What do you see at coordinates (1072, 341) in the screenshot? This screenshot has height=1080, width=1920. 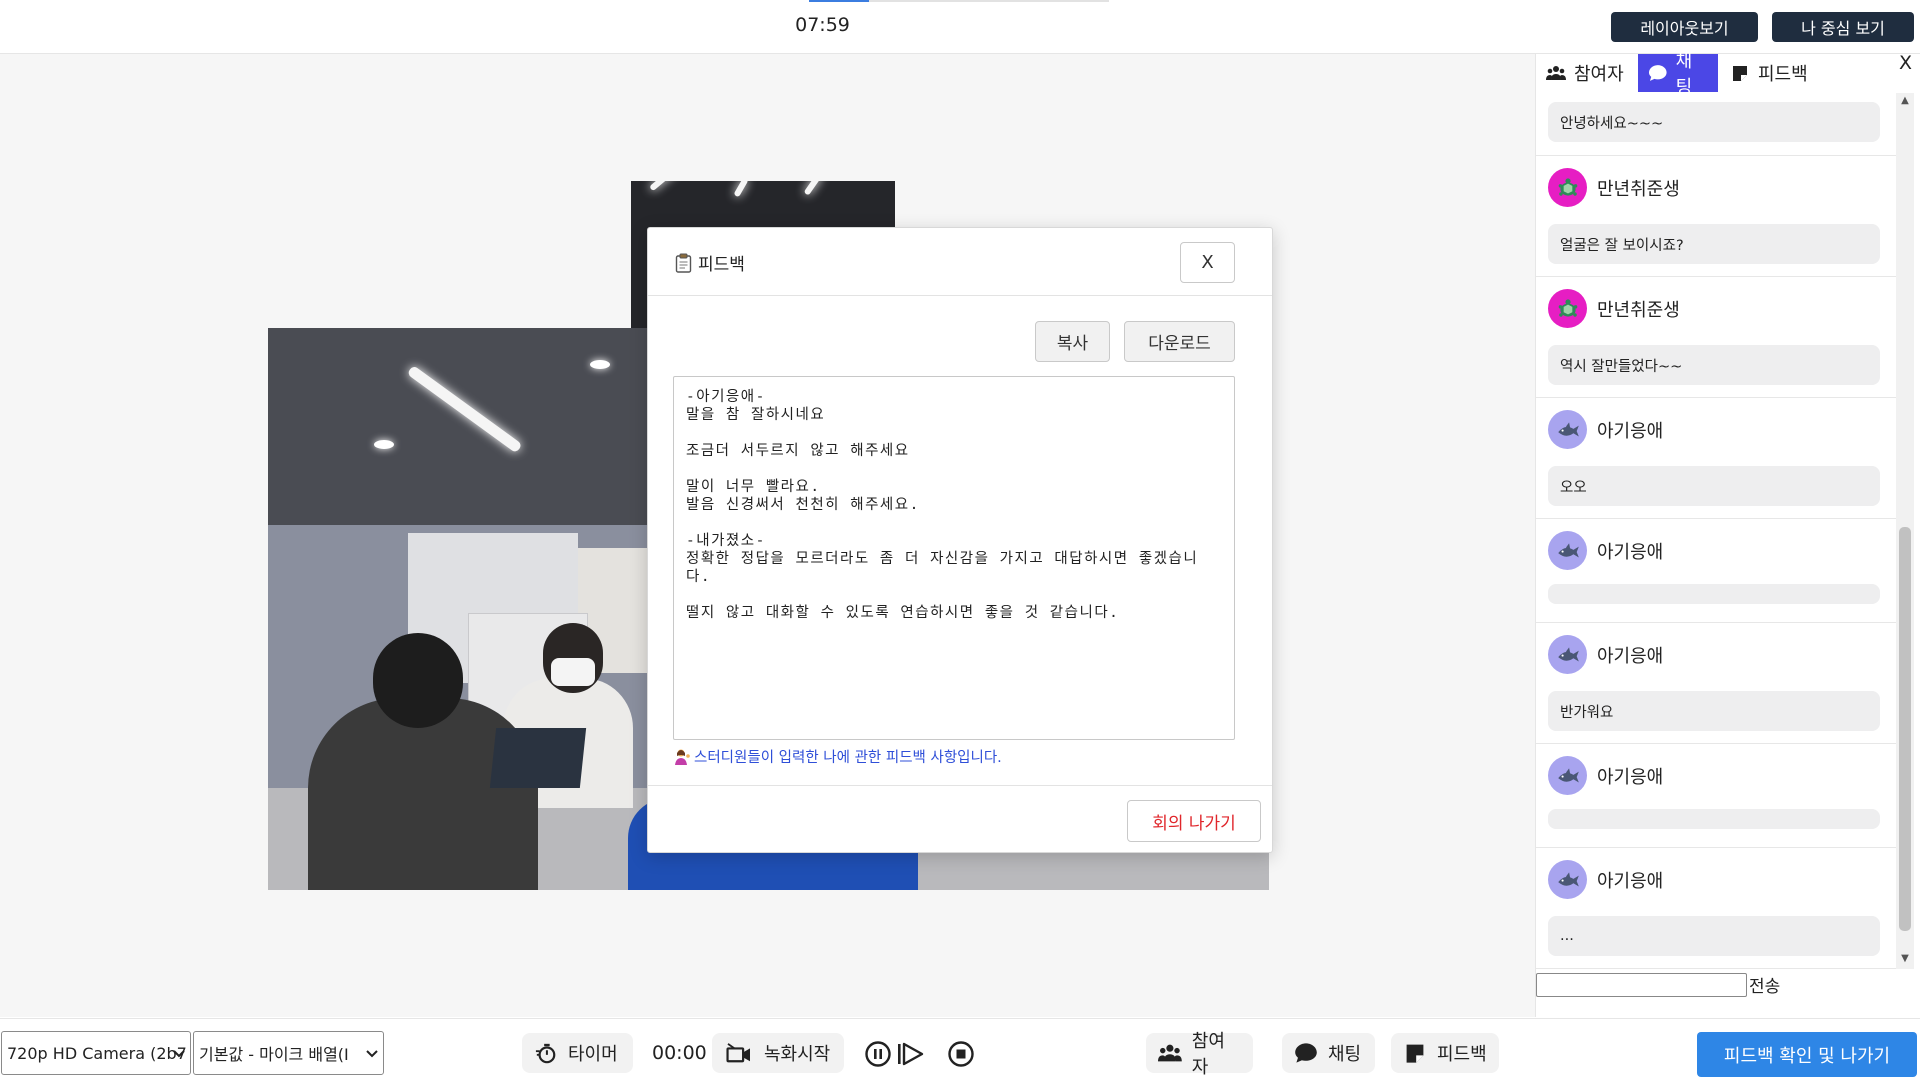 I see `copy-button: 복사` at bounding box center [1072, 341].